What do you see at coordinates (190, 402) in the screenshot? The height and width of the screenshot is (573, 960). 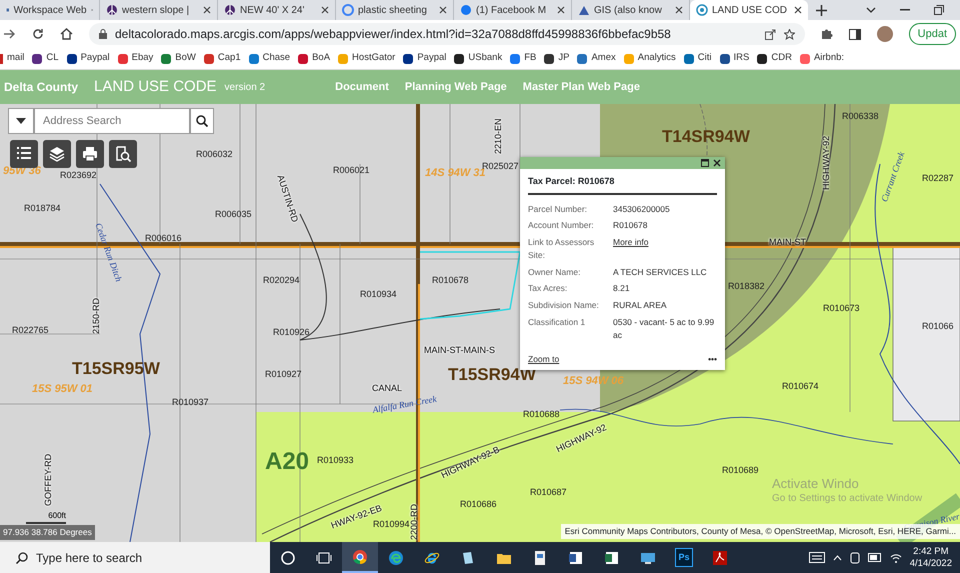 I see `parcel-label: R010937` at bounding box center [190, 402].